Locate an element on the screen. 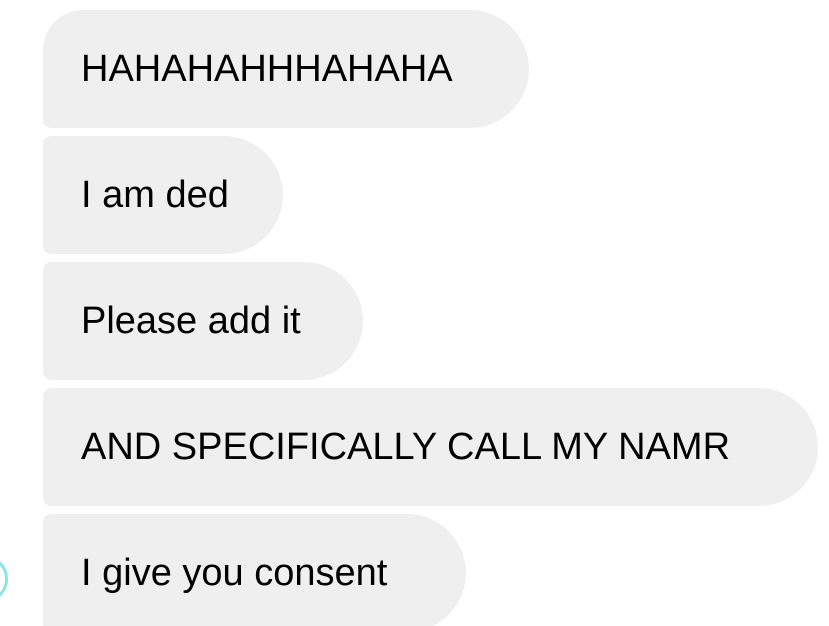 This screenshot has width=829, height=626. message-bubble: HAHAHAHHHAHAHA is located at coordinates (286, 69).